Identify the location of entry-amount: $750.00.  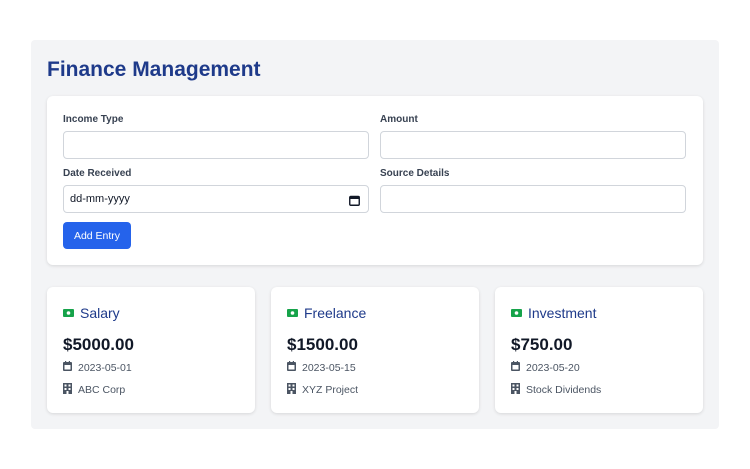
(542, 344).